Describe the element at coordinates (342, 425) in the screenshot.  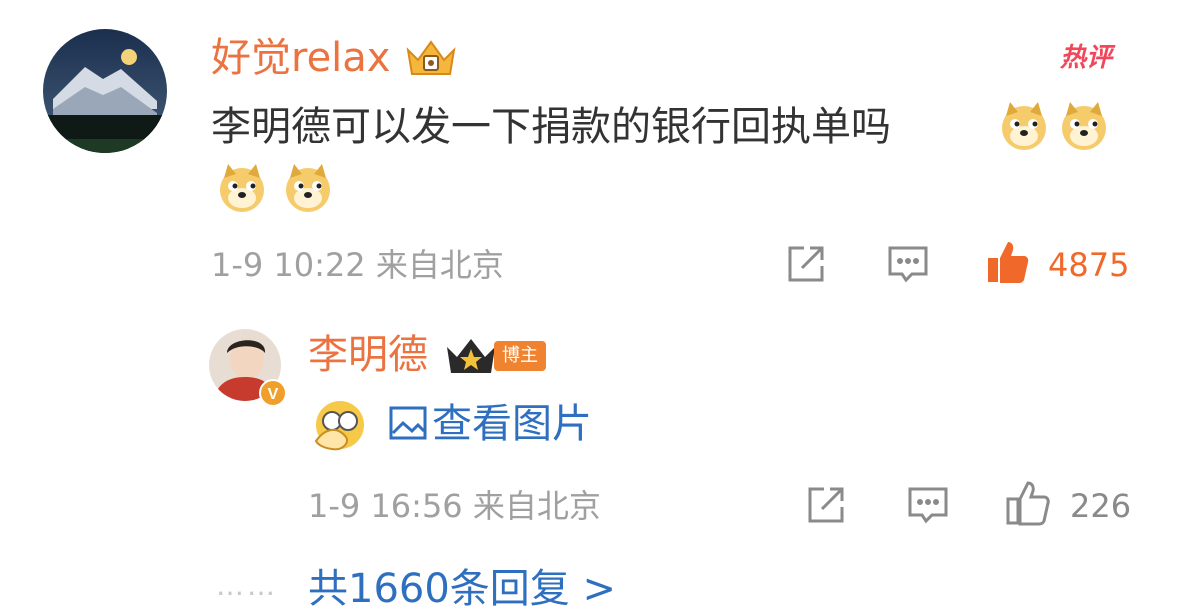
I see `facepalm-emoji-icon` at that location.